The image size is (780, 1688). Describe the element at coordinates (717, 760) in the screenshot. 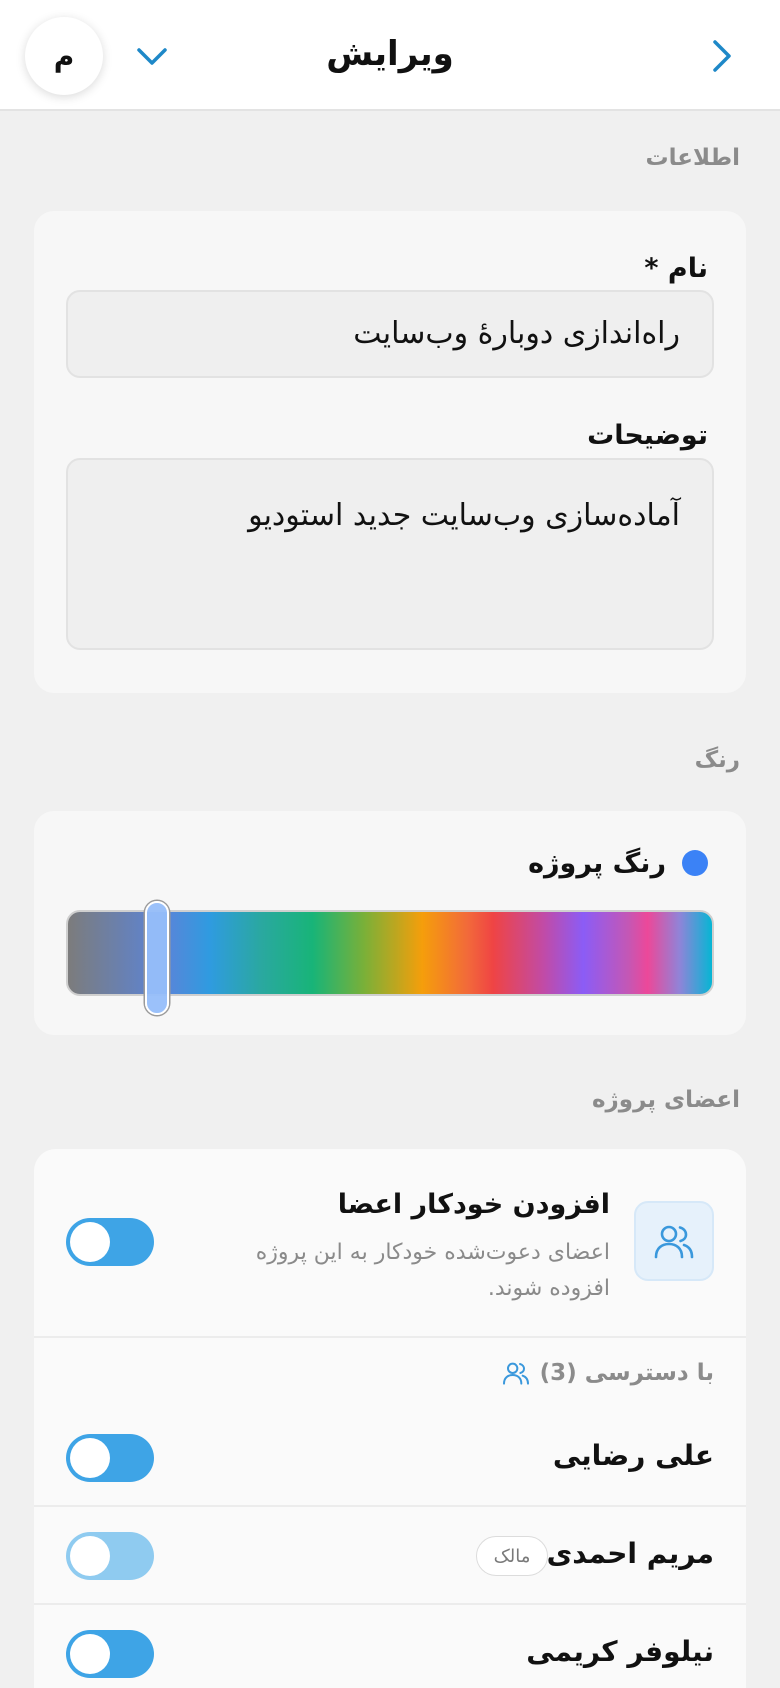

I see `section-label-color: رنگ` at that location.